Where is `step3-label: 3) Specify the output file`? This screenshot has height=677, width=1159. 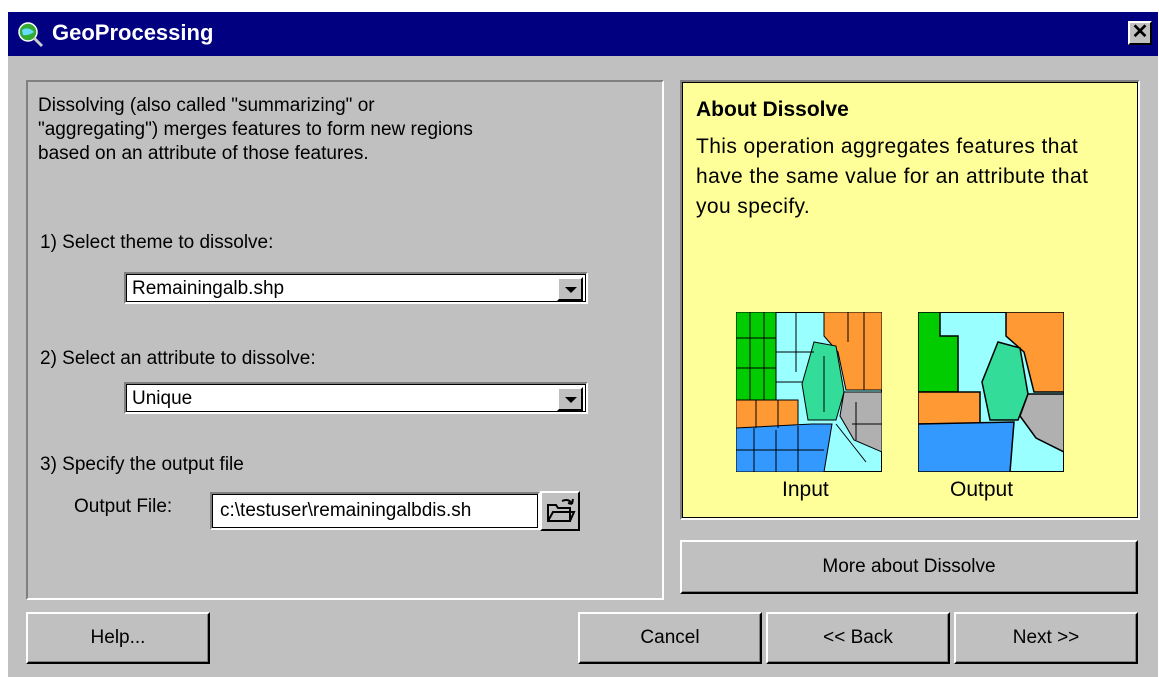
step3-label: 3) Specify the output file is located at coordinates (142, 464).